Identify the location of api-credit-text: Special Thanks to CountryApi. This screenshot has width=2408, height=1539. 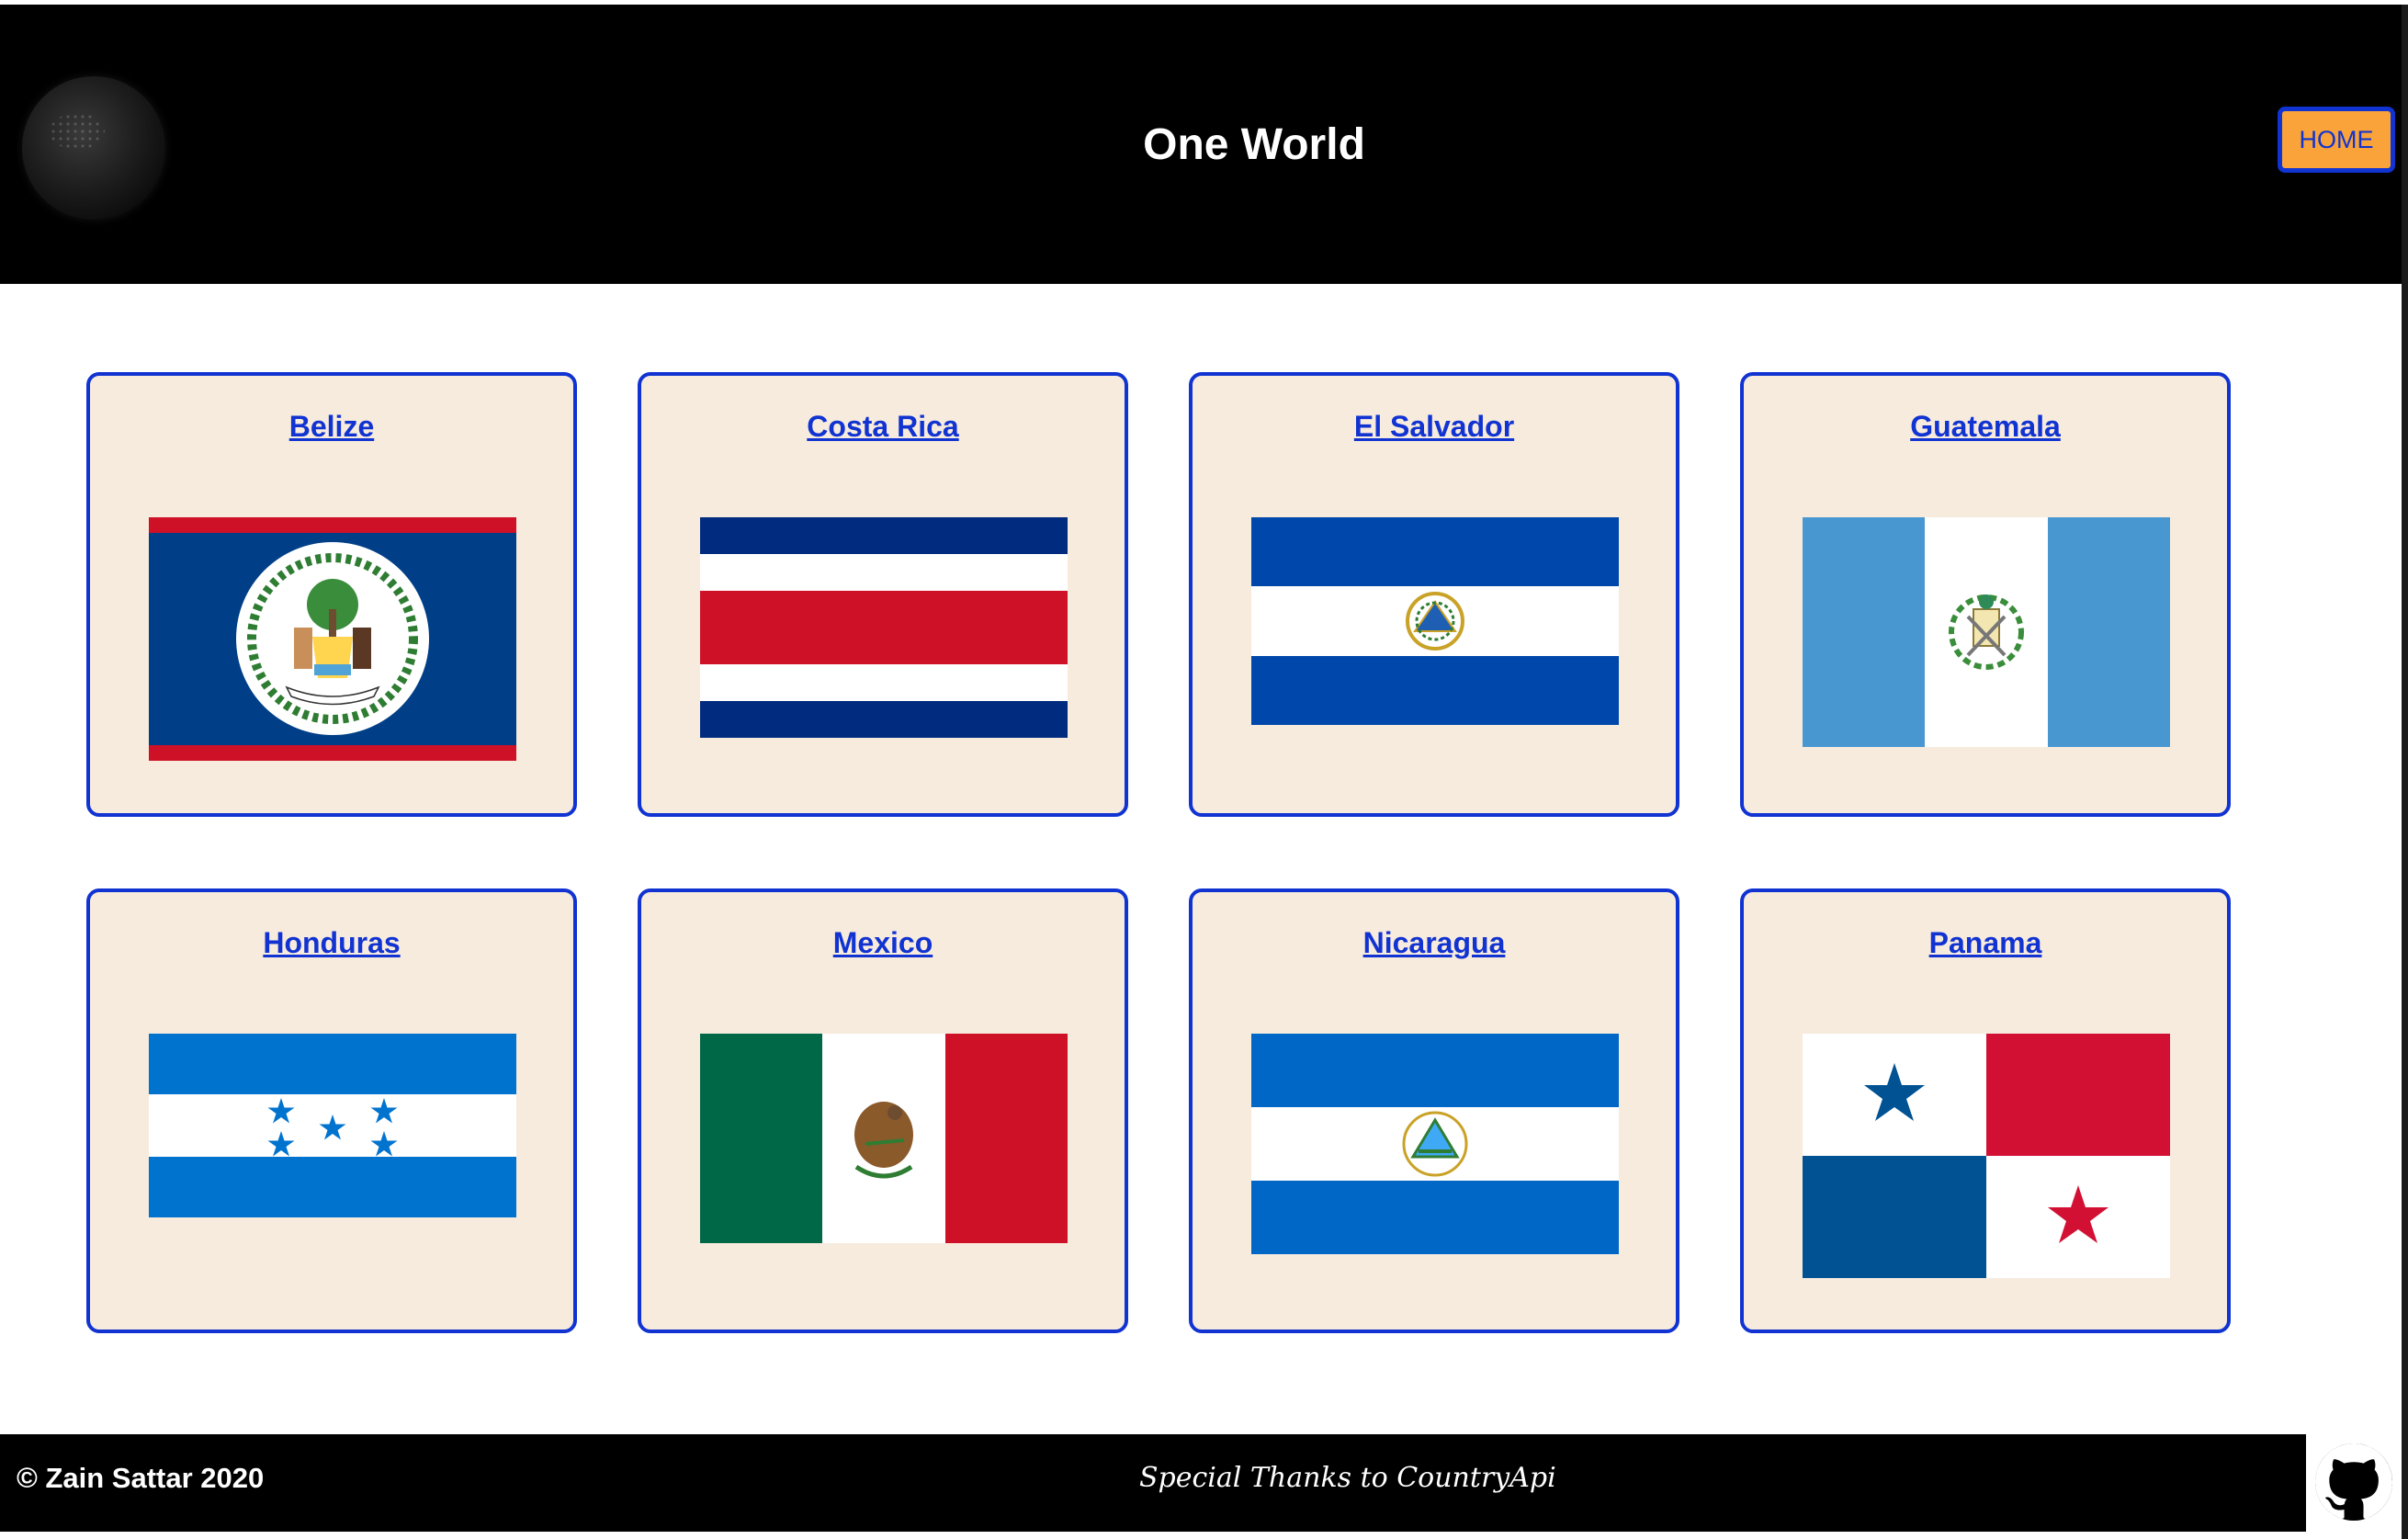
(1348, 1478).